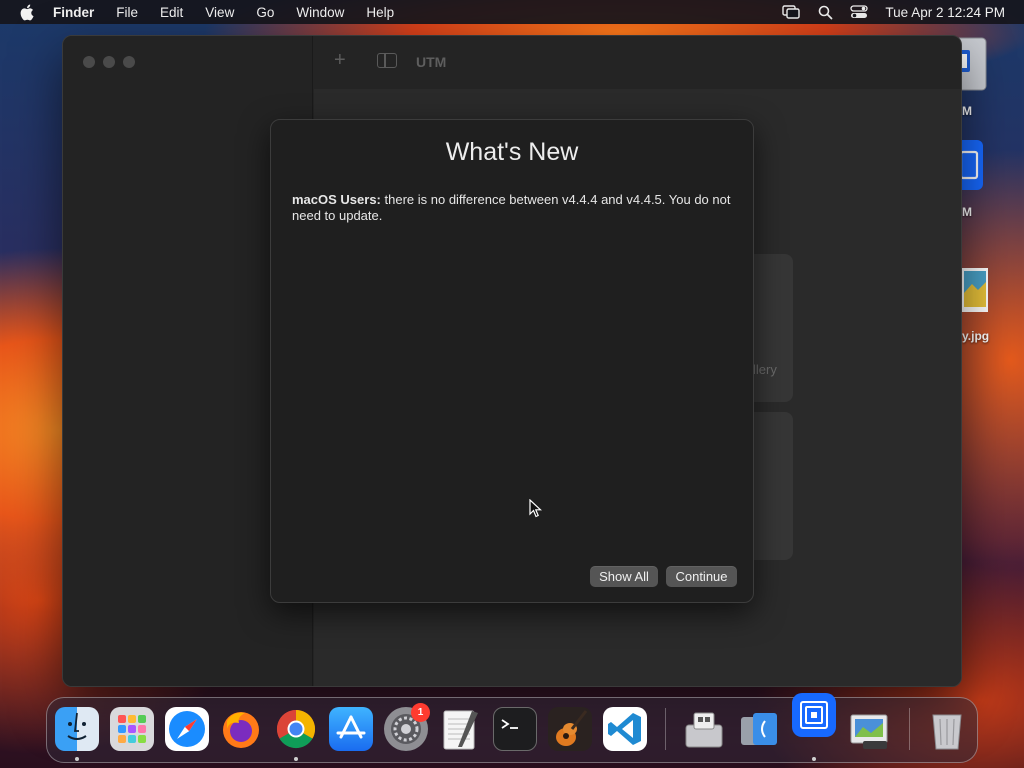 The image size is (1024, 768). Describe the element at coordinates (351, 729) in the screenshot. I see `dock-app-store-icon` at that location.